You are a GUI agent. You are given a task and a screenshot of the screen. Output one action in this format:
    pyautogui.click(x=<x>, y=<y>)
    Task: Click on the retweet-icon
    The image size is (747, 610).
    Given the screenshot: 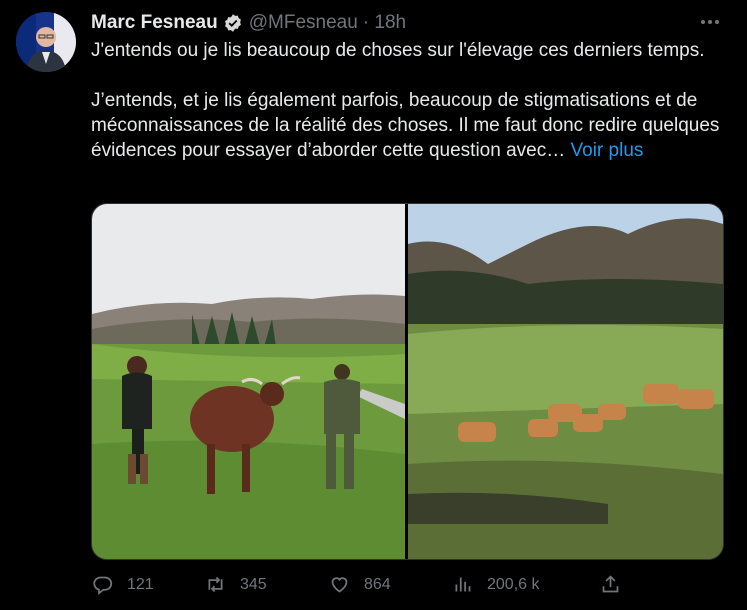 What is the action you would take?
    pyautogui.click(x=215, y=584)
    